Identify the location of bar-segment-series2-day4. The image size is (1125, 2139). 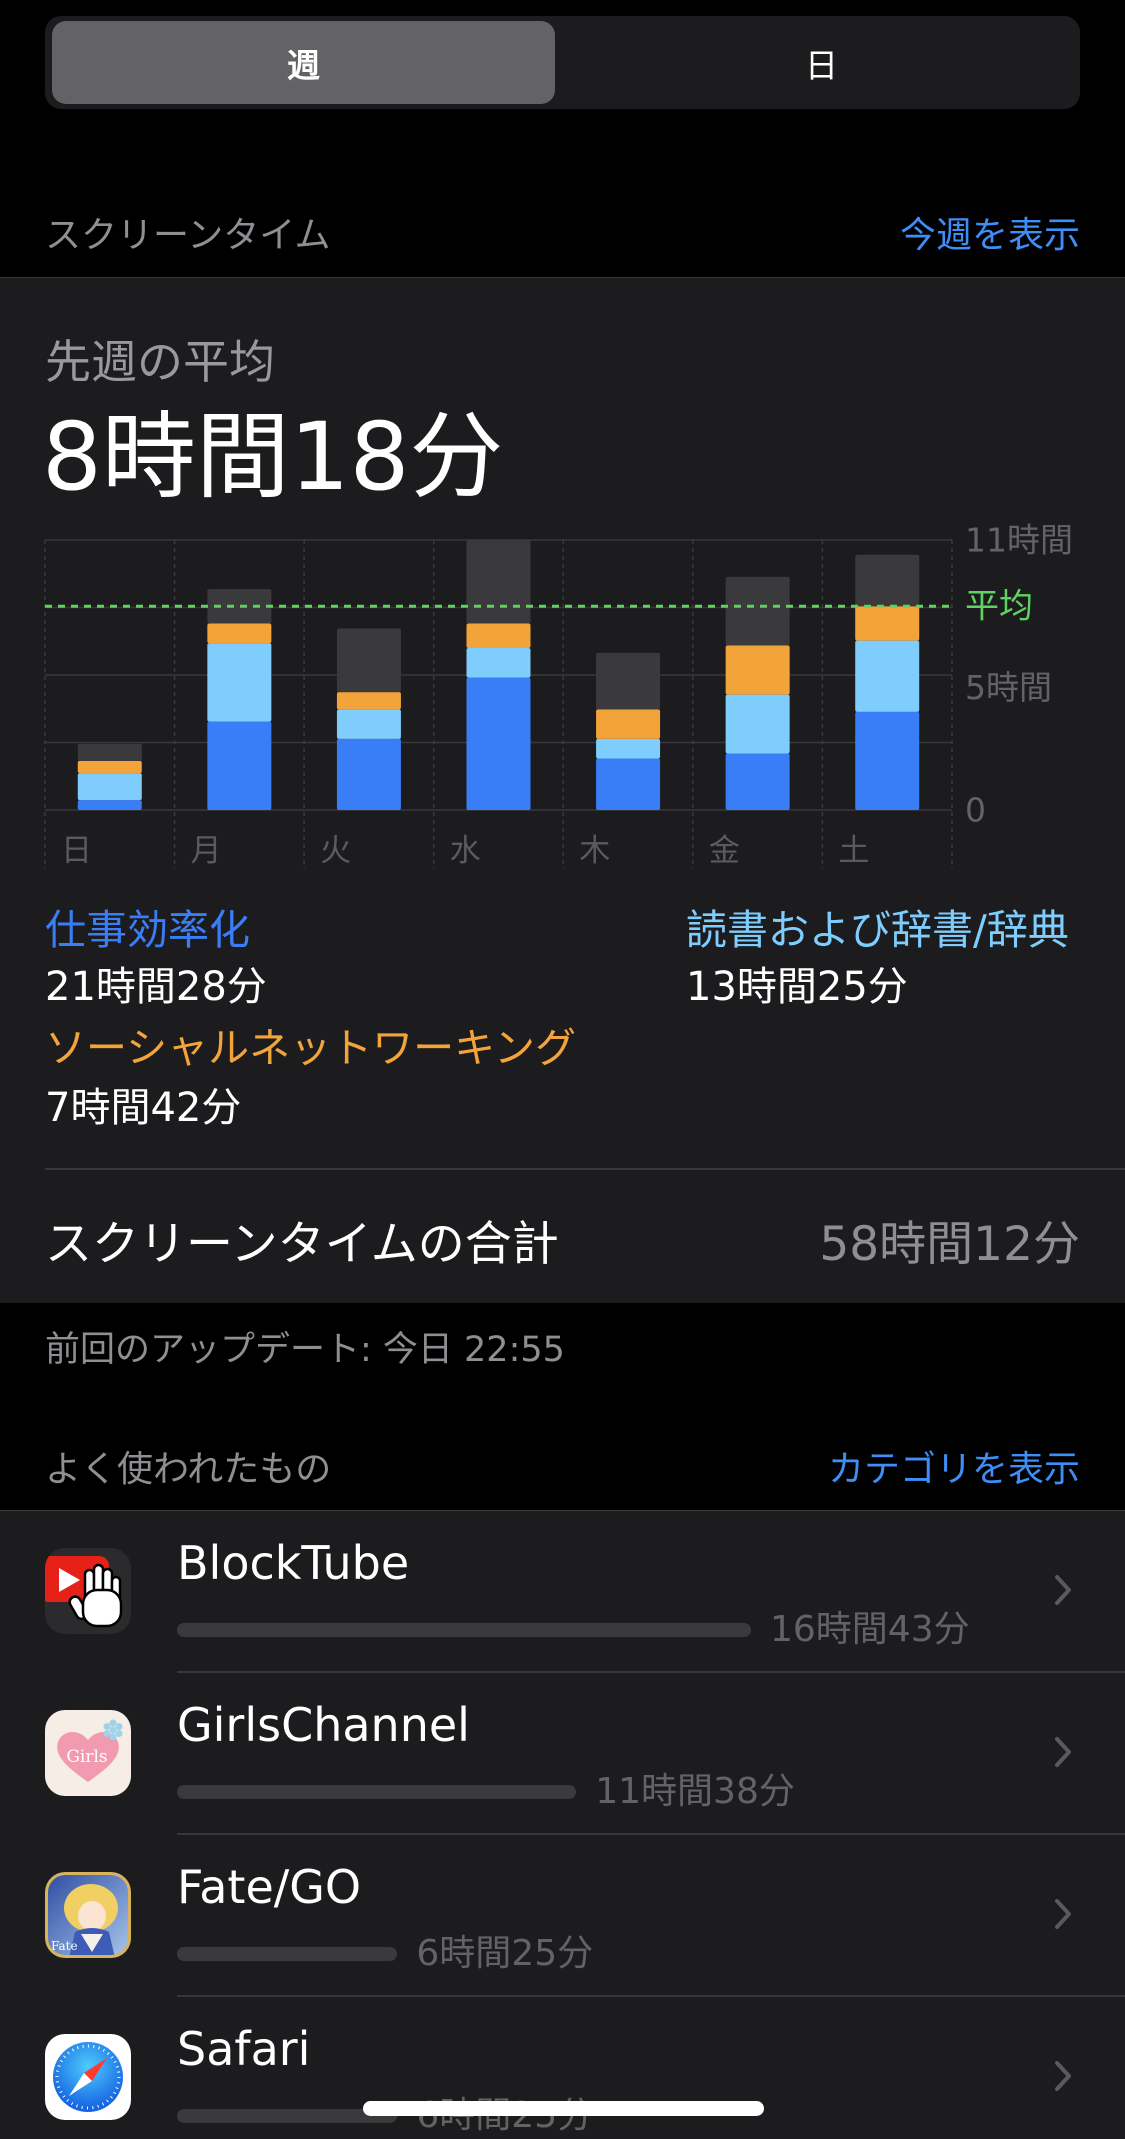
(628, 724).